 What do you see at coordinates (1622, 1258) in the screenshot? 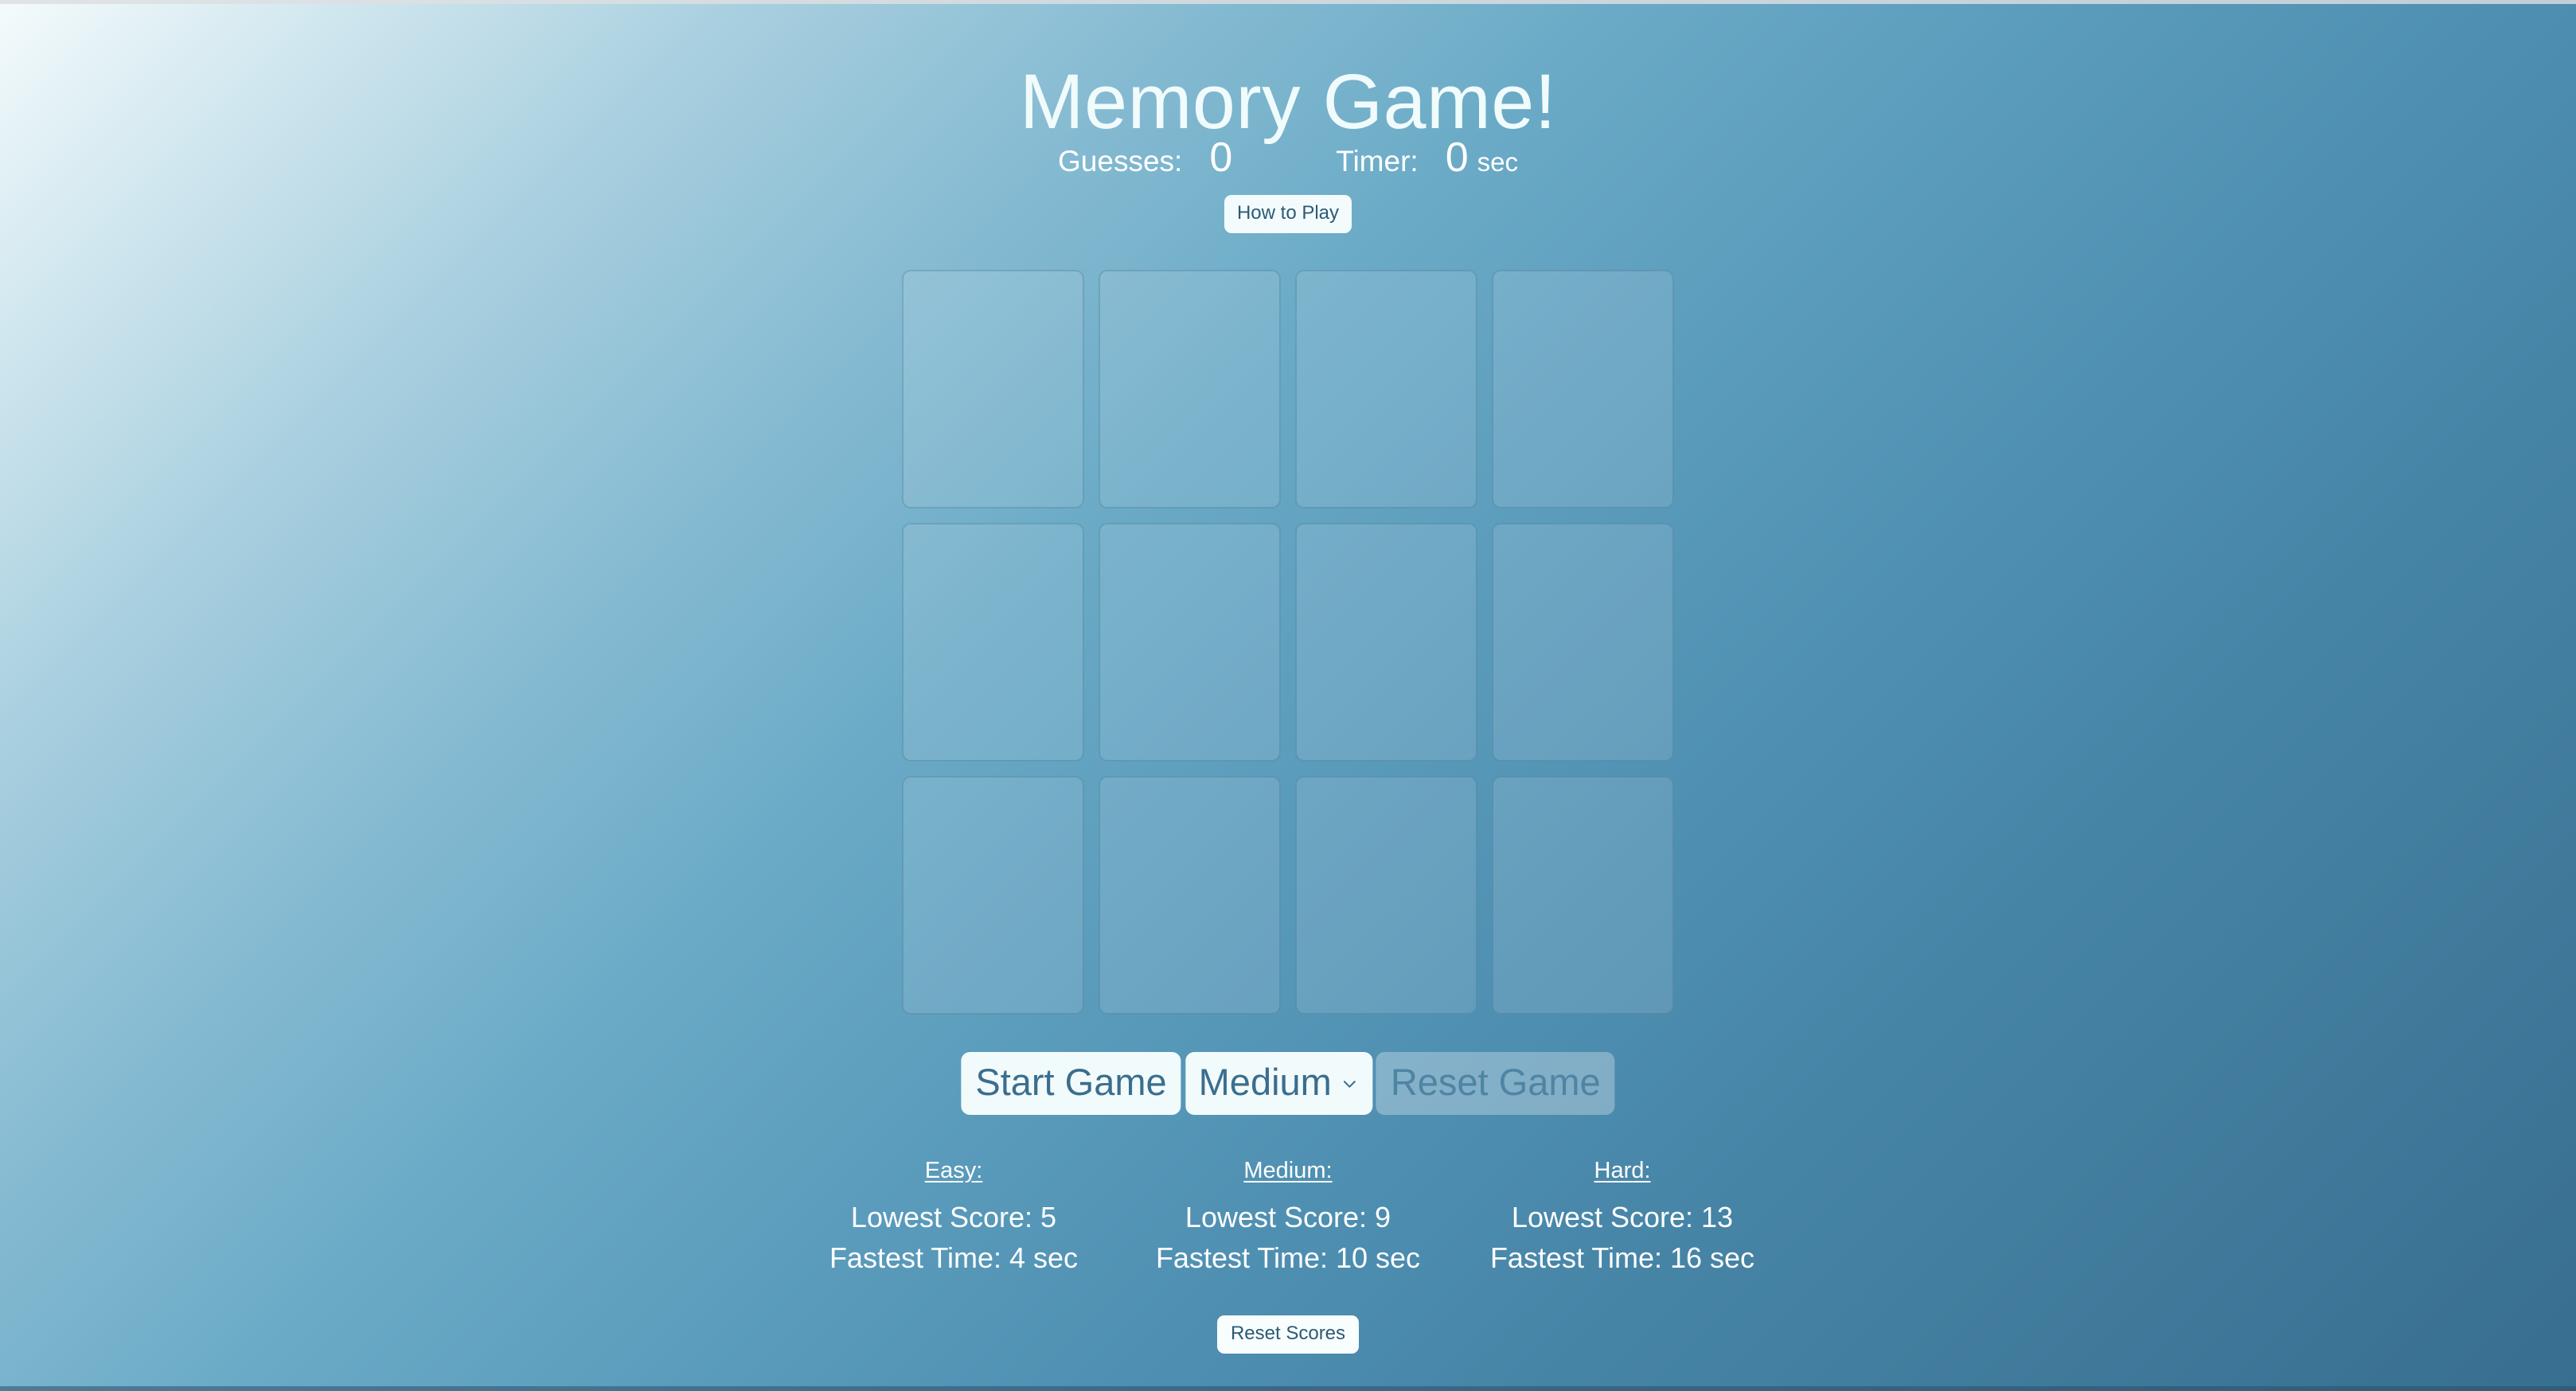
I see `fastest-time-value: Fastest Time: 16 sec` at bounding box center [1622, 1258].